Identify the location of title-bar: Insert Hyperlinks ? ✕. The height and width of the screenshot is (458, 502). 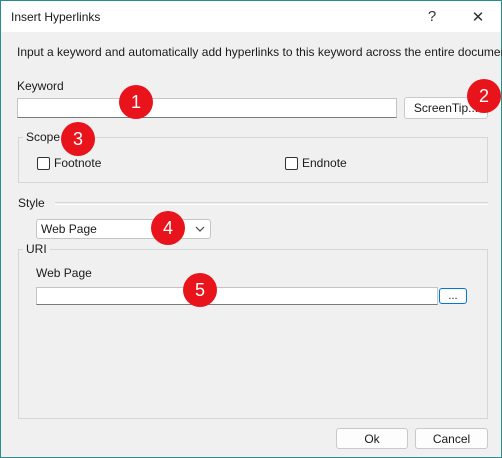
(251, 16).